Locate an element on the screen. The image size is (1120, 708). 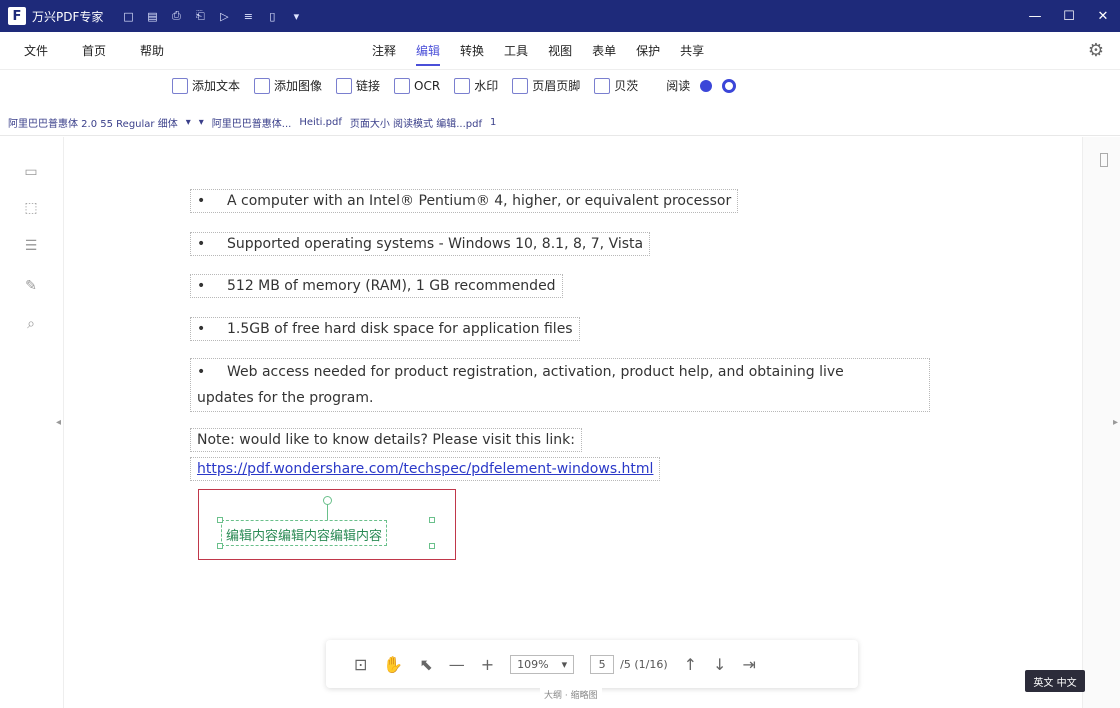
ribbon-toolbar: 添加文本 添加图像 链接 OCR 水印 页眉页脚 贝茨 阅读 is located at coordinates (560, 90).